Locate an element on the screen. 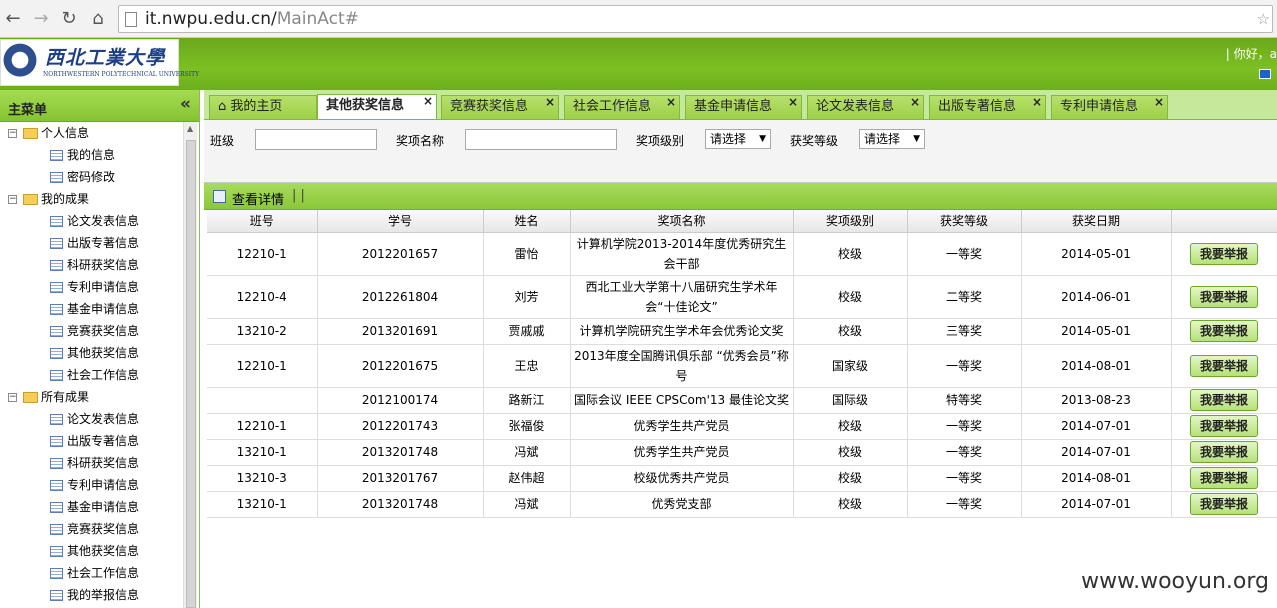 Image resolution: width=1277 pixels, height=608 pixels. column-header: 获奖日期 is located at coordinates (1096, 221).